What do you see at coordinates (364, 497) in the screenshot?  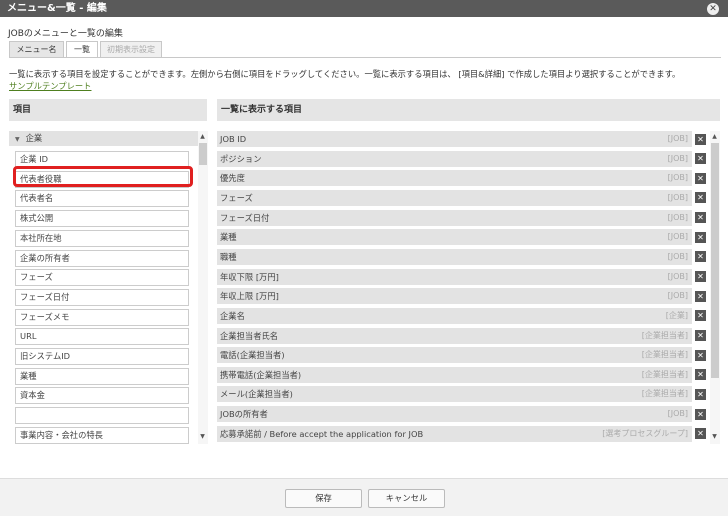 I see `dialog-footer: 保存 キャンセル` at bounding box center [364, 497].